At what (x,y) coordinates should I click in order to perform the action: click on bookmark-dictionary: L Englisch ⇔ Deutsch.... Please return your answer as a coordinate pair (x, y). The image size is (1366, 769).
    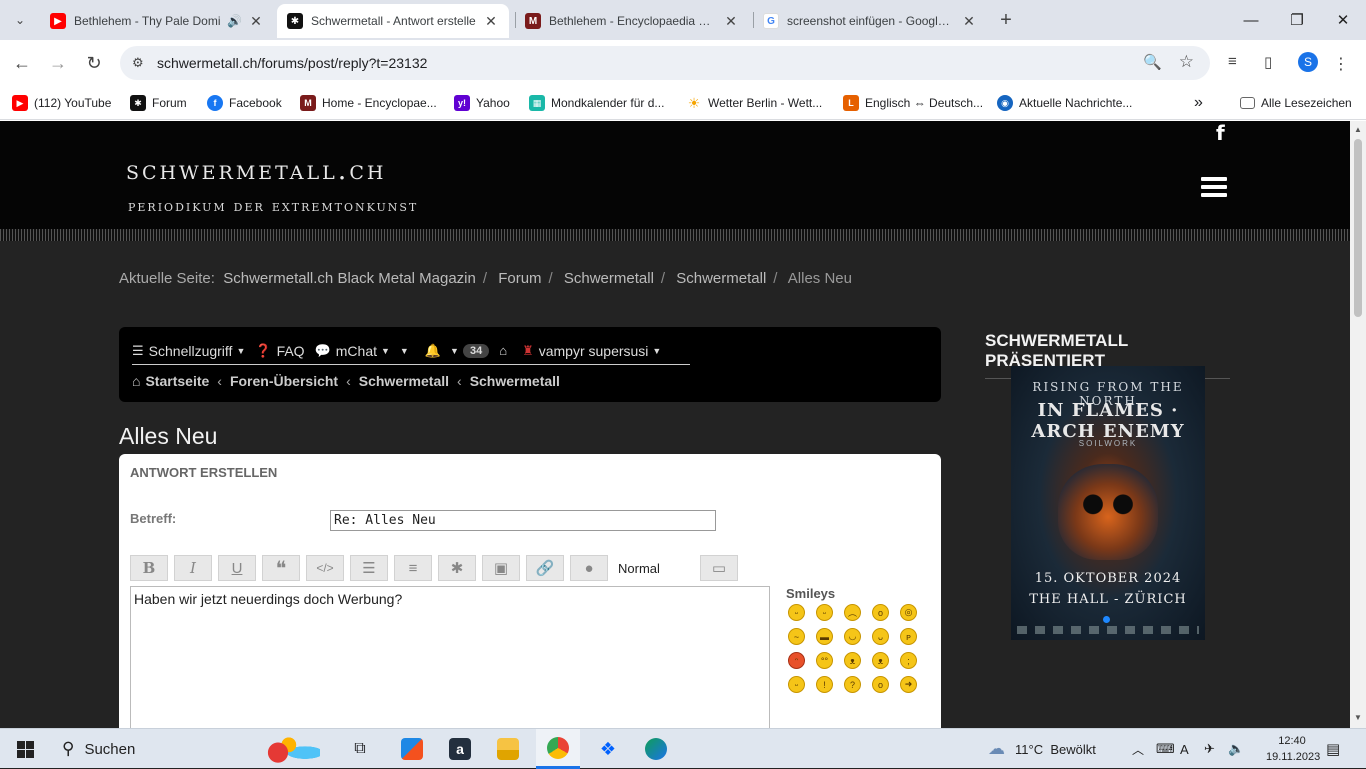
    Looking at the image, I should click on (913, 103).